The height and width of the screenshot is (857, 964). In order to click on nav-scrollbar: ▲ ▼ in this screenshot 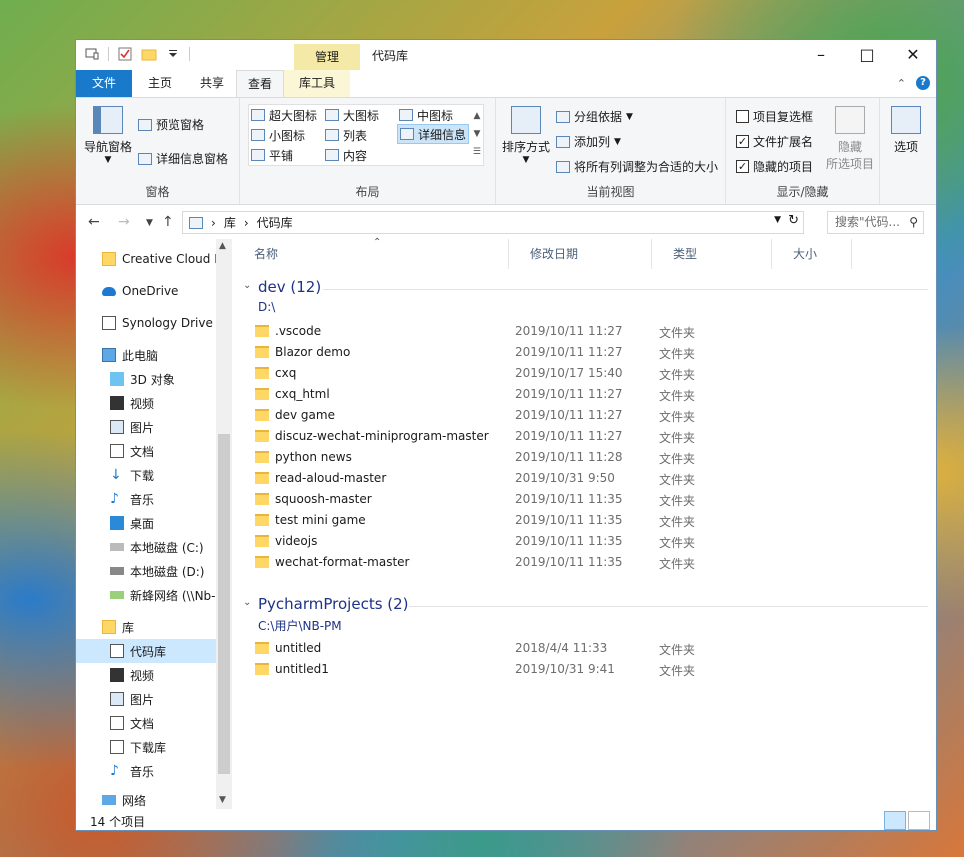, I will do `click(224, 524)`.